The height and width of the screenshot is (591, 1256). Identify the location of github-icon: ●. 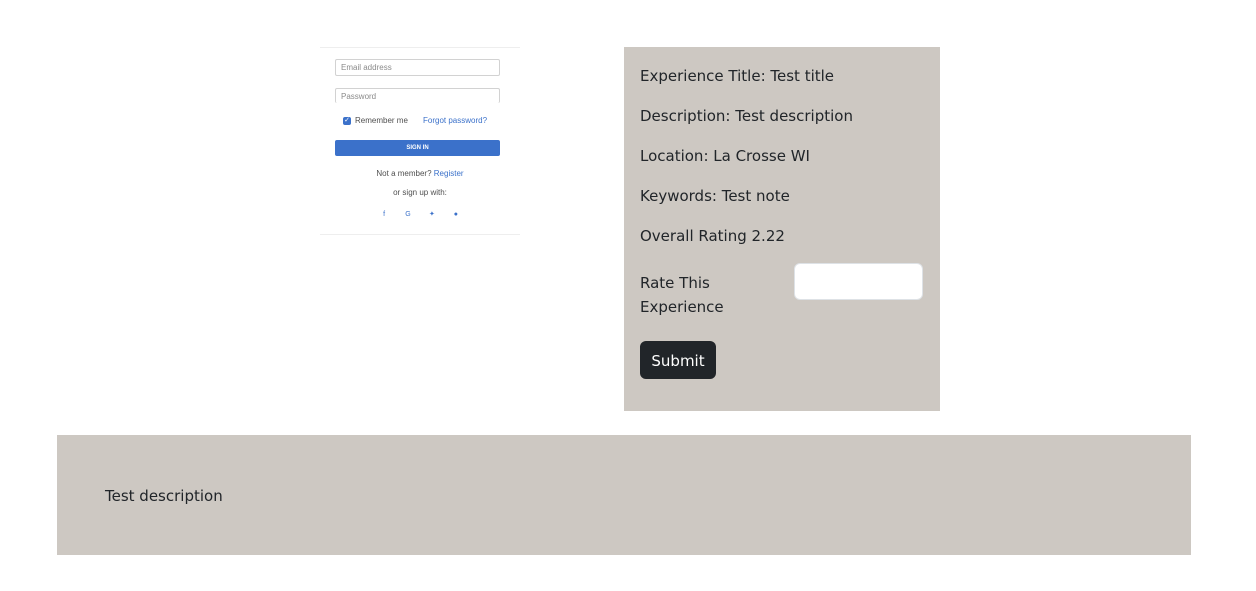
(456, 214).